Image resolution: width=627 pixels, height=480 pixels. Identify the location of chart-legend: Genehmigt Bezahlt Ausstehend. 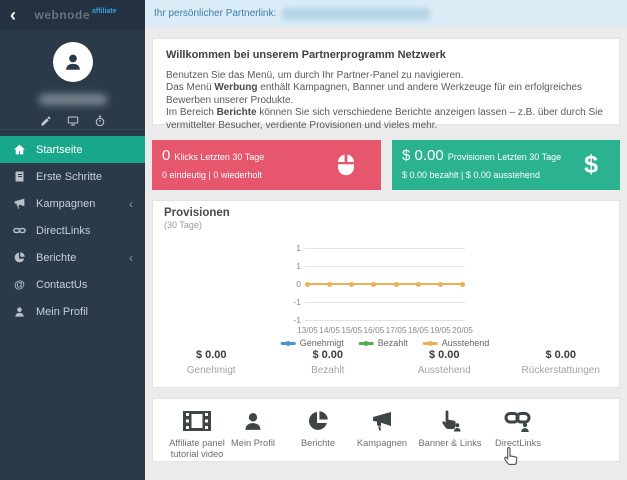
(385, 343).